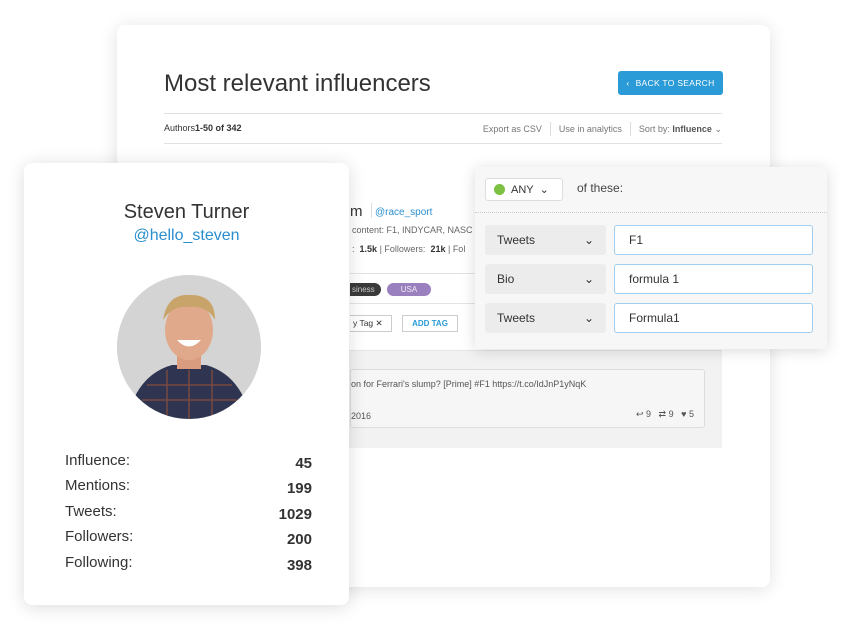 The width and height of the screenshot is (849, 633). Describe the element at coordinates (379, 323) in the screenshot. I see `close-icon: ✕` at that location.